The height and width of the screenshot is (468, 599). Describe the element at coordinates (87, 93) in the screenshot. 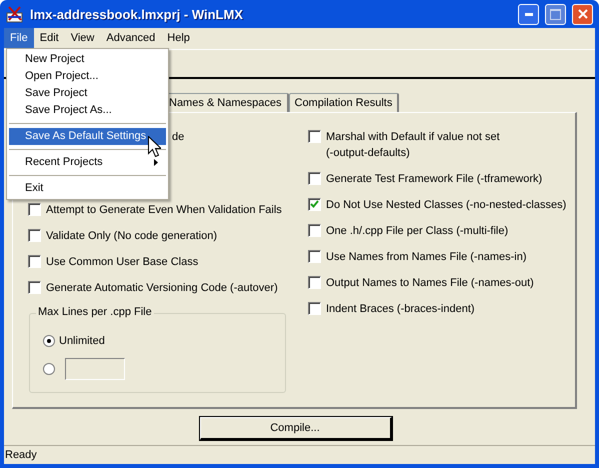

I see `menu-entry: Save Project` at that location.